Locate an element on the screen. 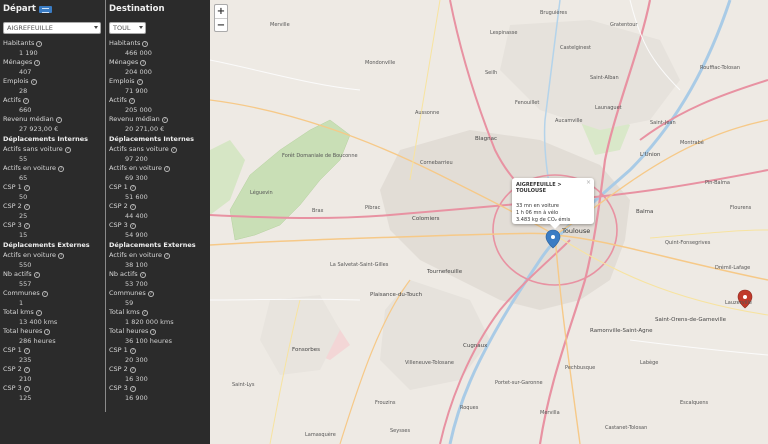 The width and height of the screenshot is (768, 444). stat-label: Communes? is located at coordinates (53, 294).